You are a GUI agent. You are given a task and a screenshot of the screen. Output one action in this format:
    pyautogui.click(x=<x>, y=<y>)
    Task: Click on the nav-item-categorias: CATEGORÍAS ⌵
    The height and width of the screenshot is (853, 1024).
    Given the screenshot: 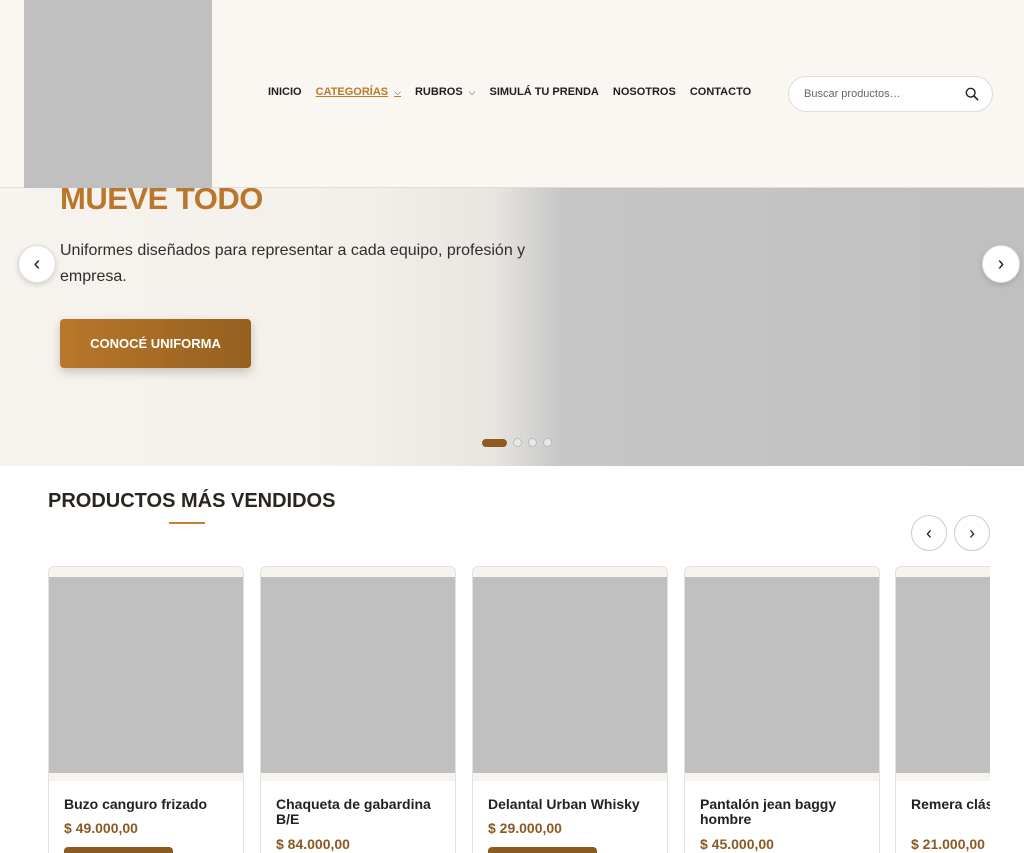 What is the action you would take?
    pyautogui.click(x=358, y=92)
    